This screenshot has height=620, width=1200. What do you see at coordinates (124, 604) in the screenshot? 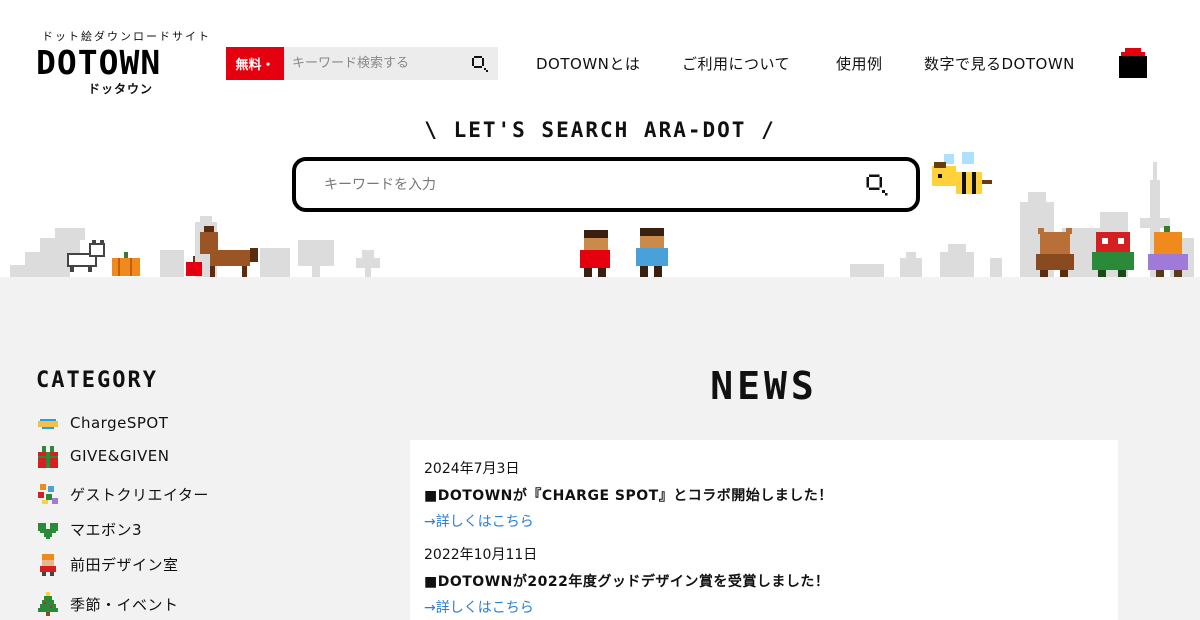
I see `category-label: 季節・イベント` at bounding box center [124, 604].